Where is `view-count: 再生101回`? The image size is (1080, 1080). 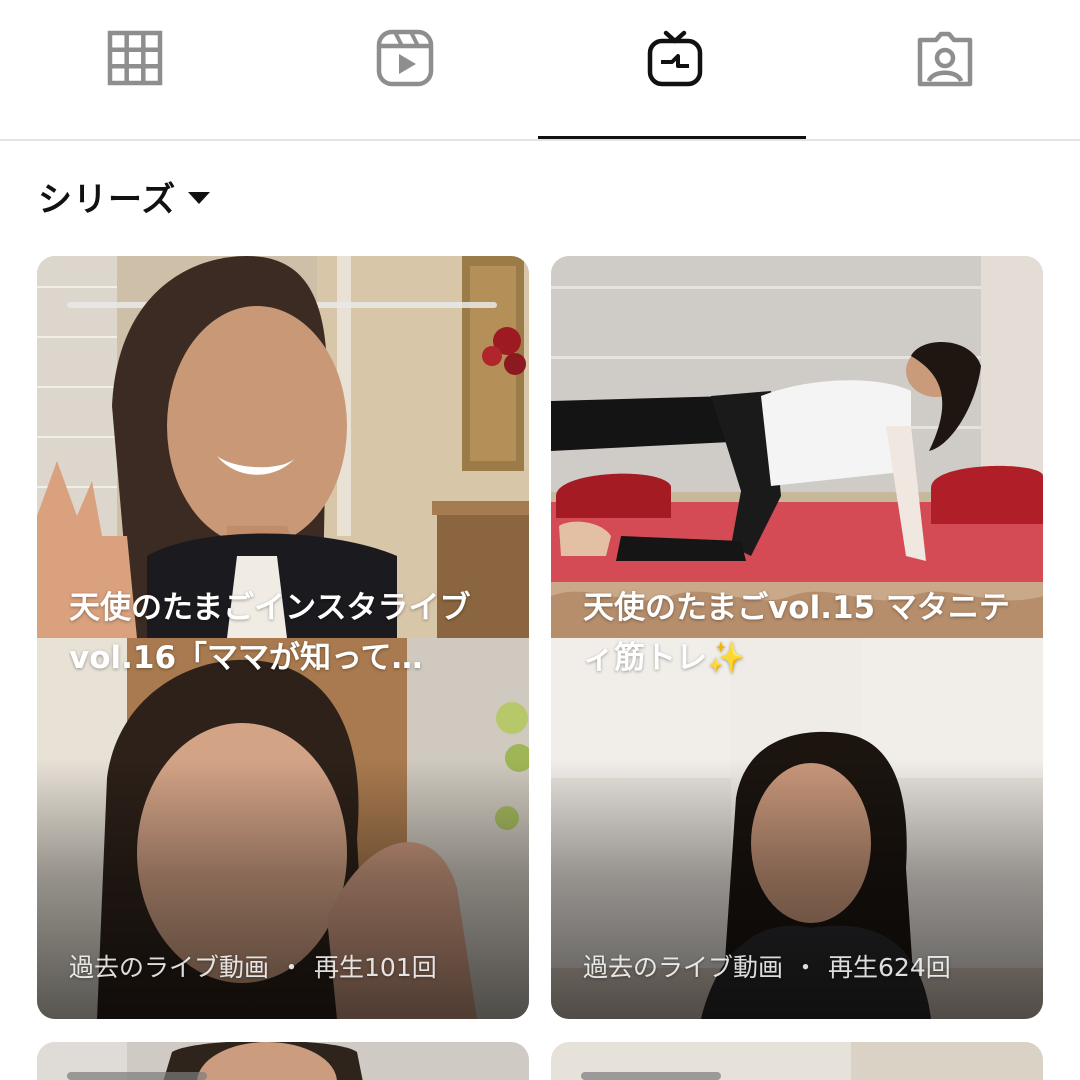
view-count: 再生101回 is located at coordinates (375, 967).